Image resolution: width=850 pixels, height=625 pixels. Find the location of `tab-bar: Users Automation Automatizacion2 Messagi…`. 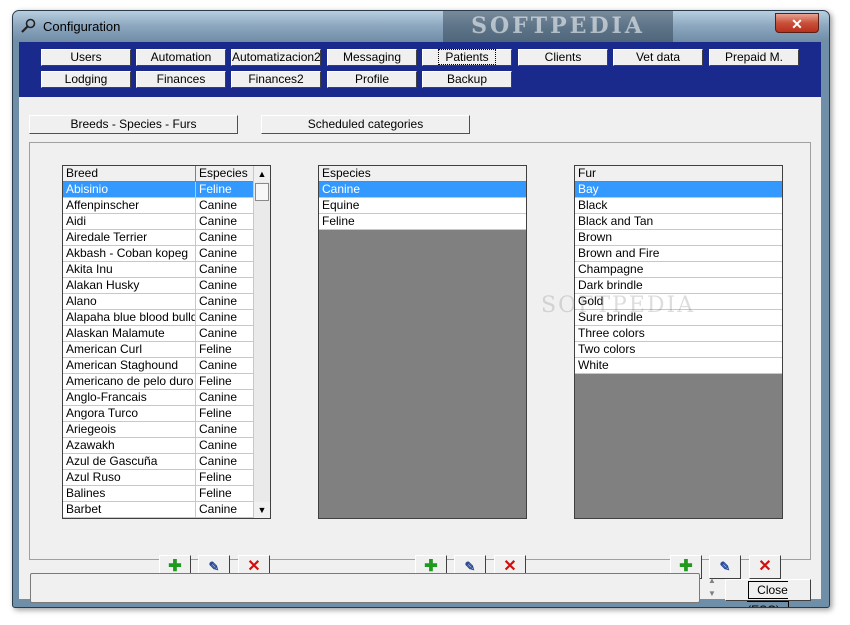

tab-bar: Users Automation Automatizacion2 Messagi… is located at coordinates (420, 69).